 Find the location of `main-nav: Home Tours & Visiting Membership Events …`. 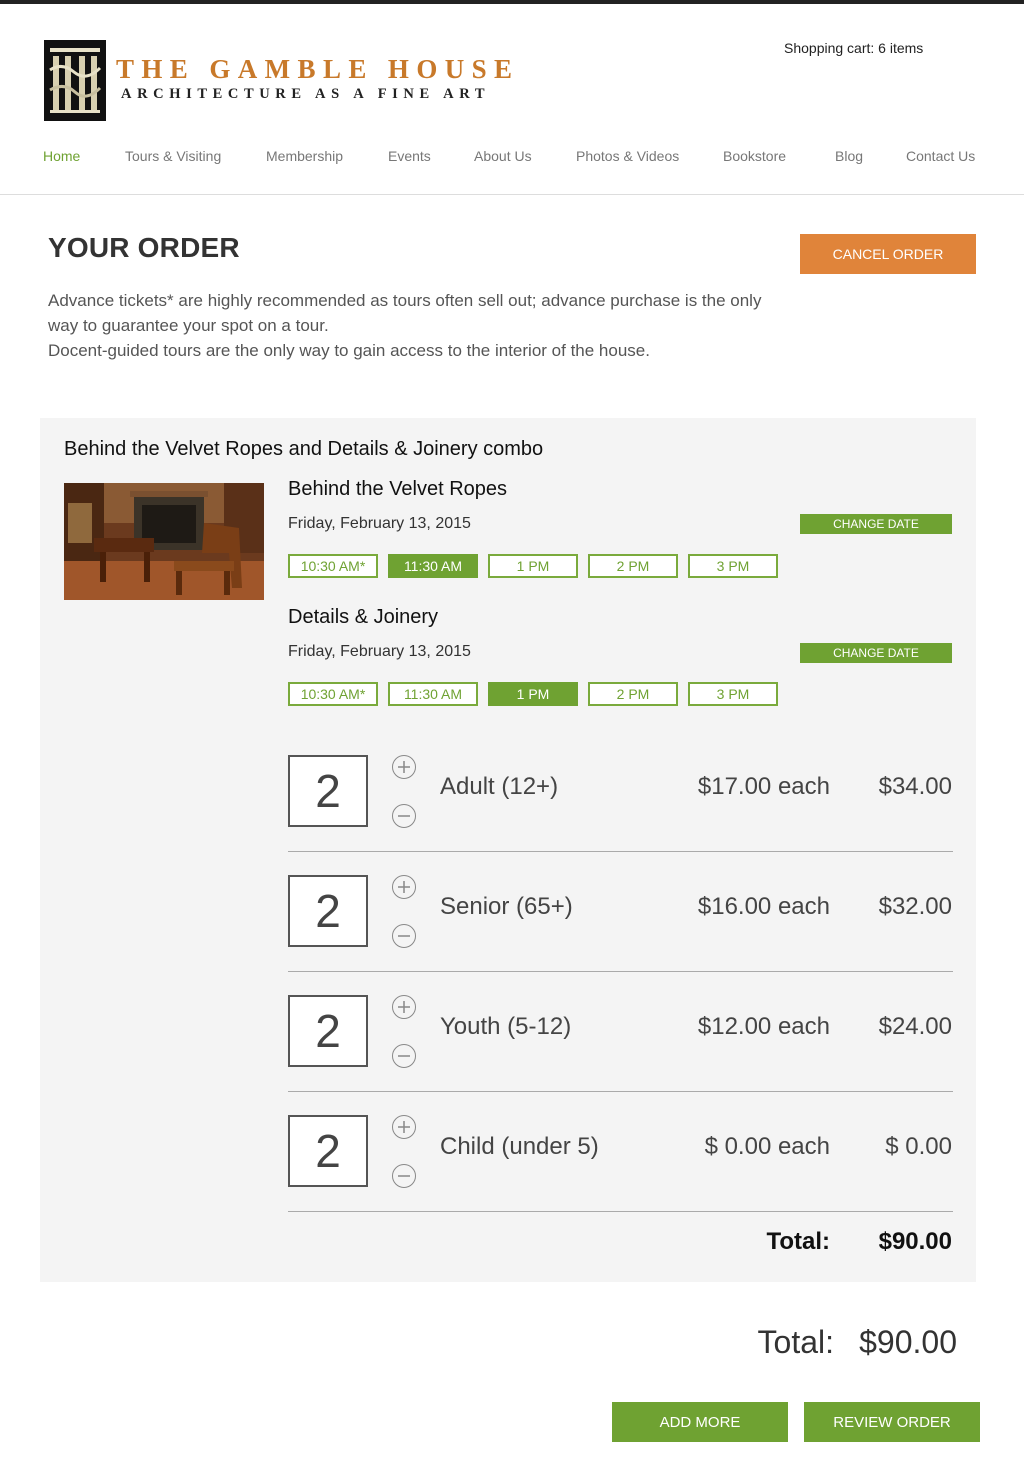

main-nav: Home Tours & Visiting Membership Events … is located at coordinates (512, 158).